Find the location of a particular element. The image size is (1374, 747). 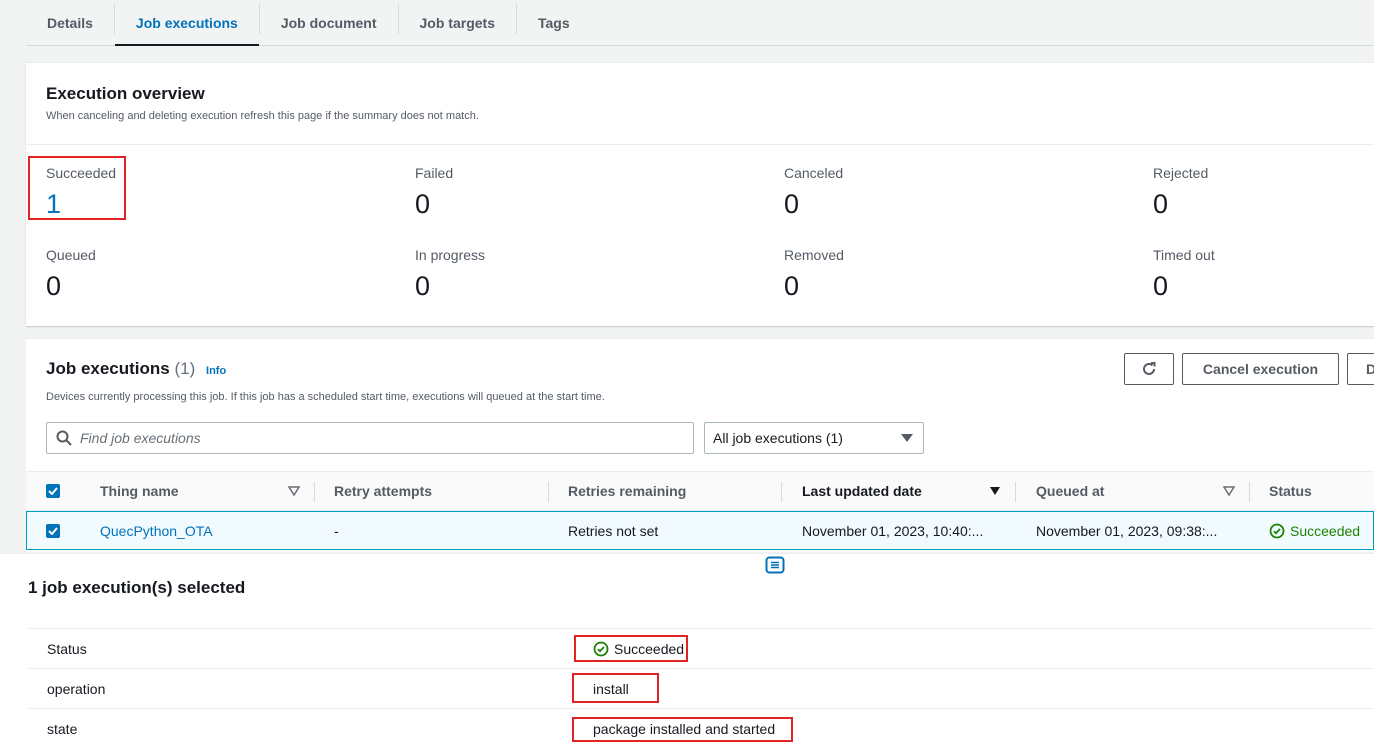

detail-row-status: Status Succeeded is located at coordinates (701, 648).